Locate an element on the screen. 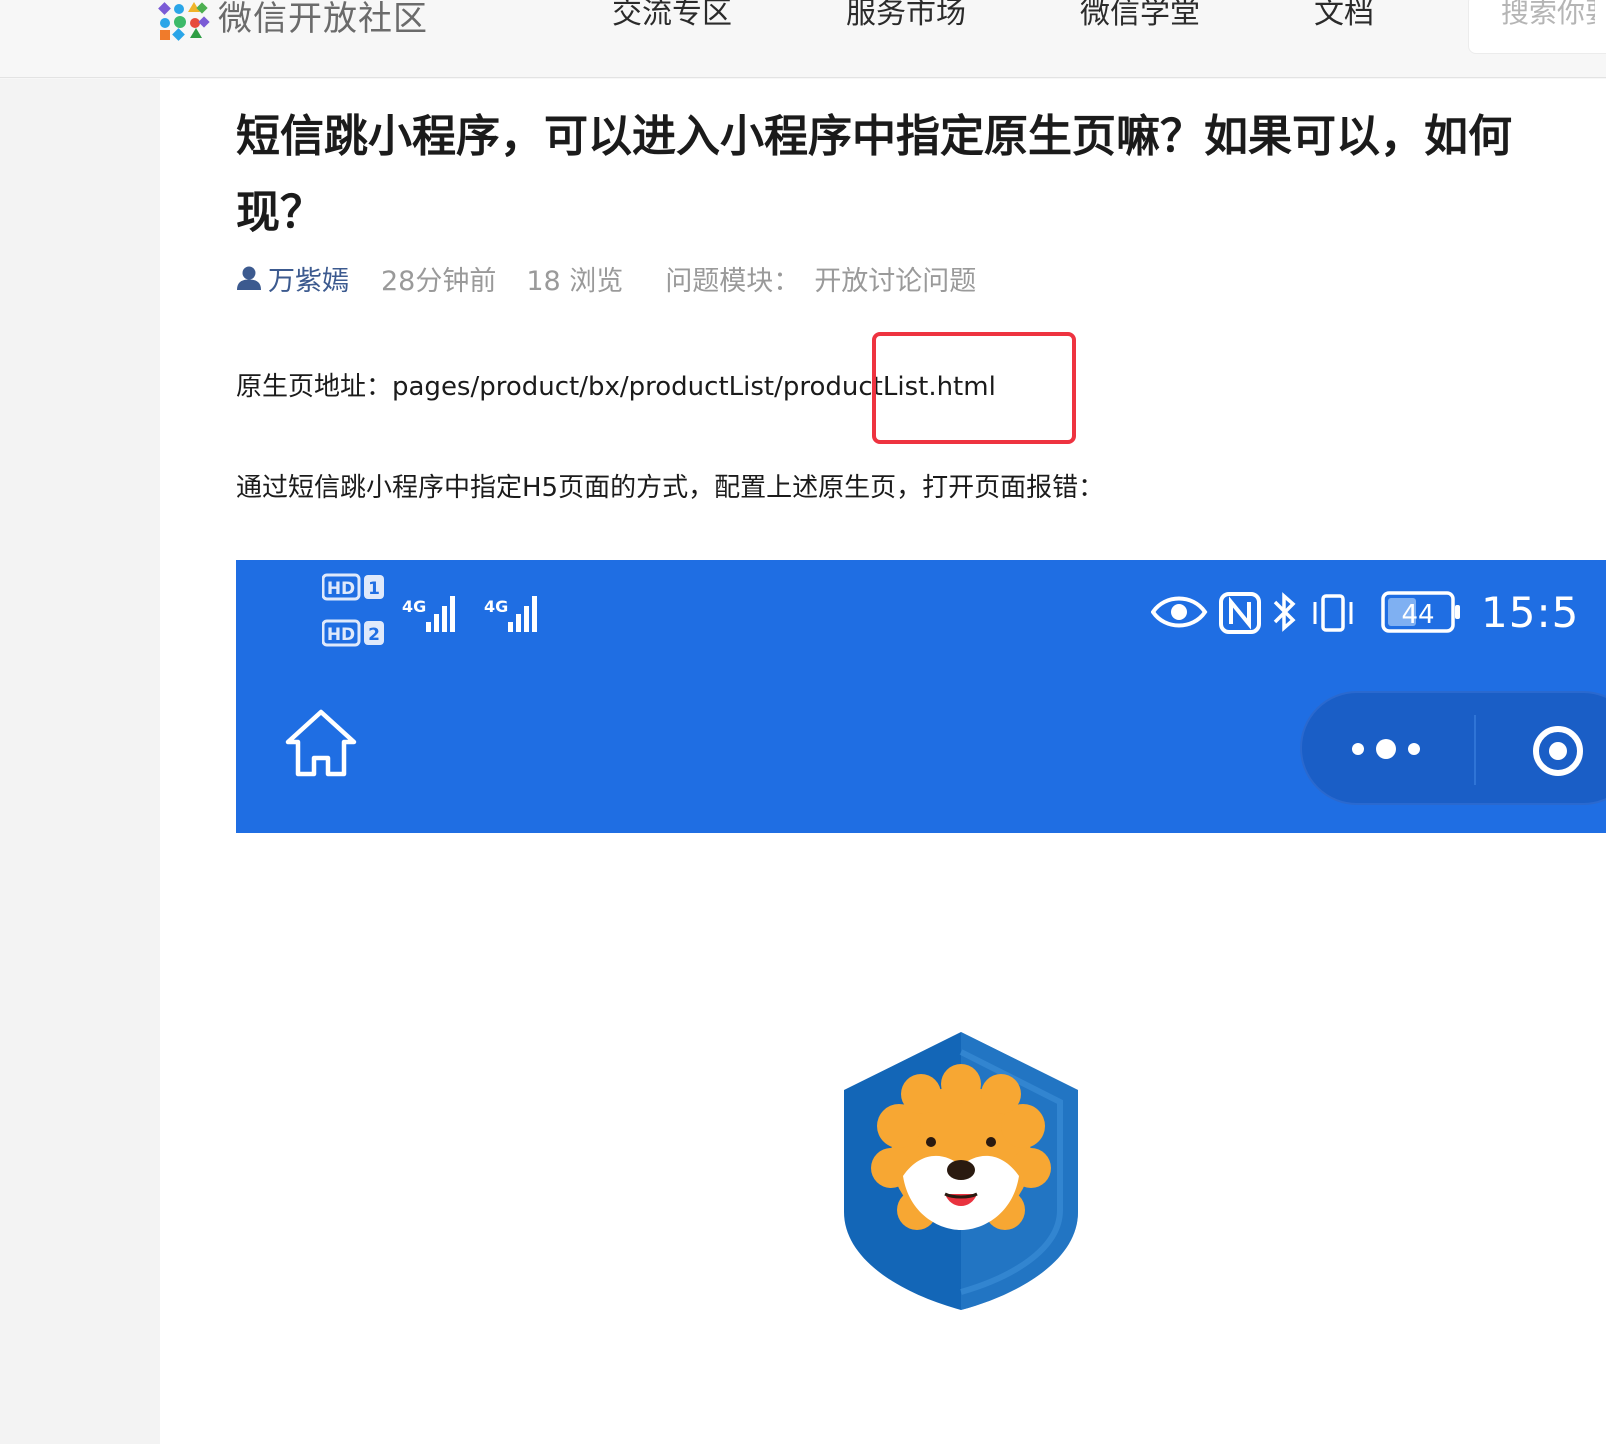 This screenshot has width=1606, height=1444. question-title-line2: 现？ is located at coordinates (280, 212).